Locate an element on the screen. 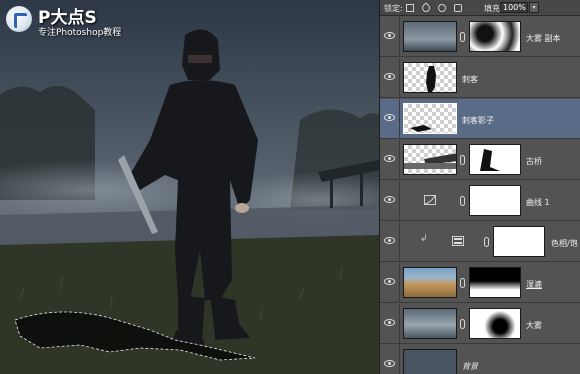 Image resolution: width=580 pixels, height=374 pixels. brush-icon is located at coordinates (426, 8).